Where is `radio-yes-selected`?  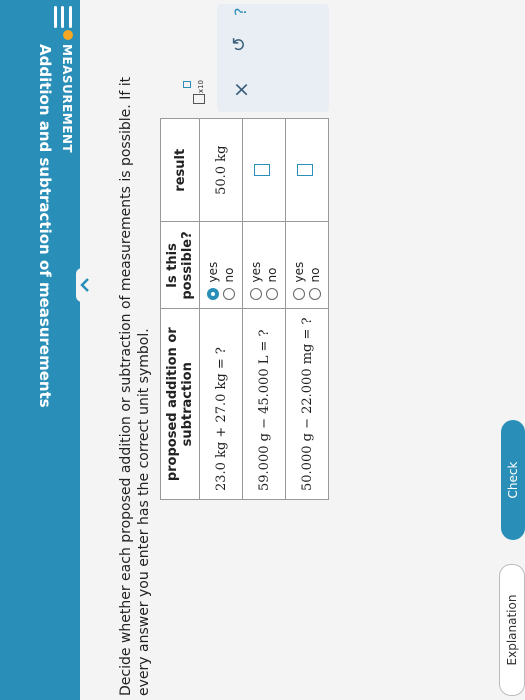 radio-yes-selected is located at coordinates (213, 294).